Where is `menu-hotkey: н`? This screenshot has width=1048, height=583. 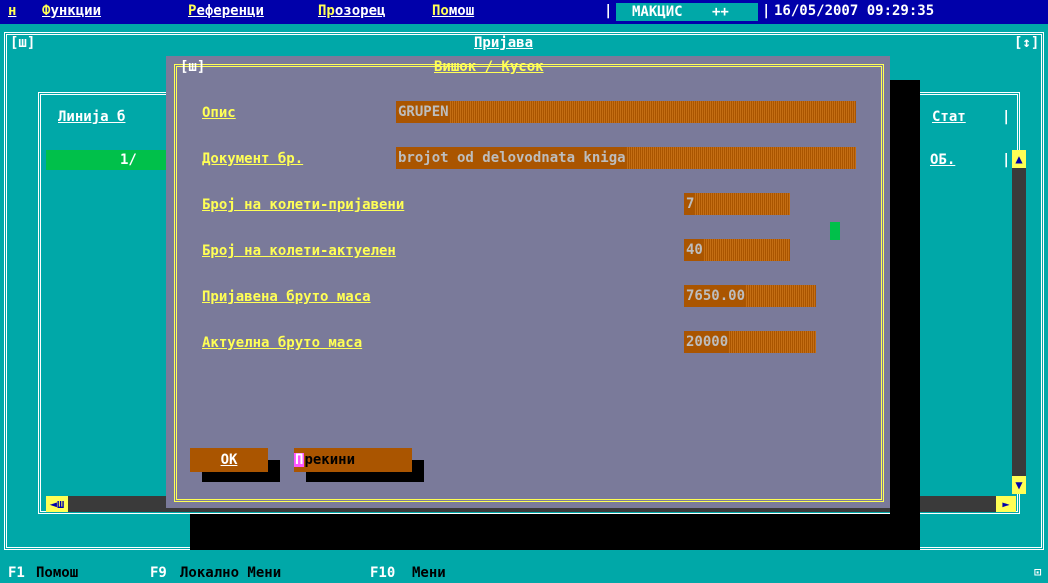 menu-hotkey: н is located at coordinates (12, 11).